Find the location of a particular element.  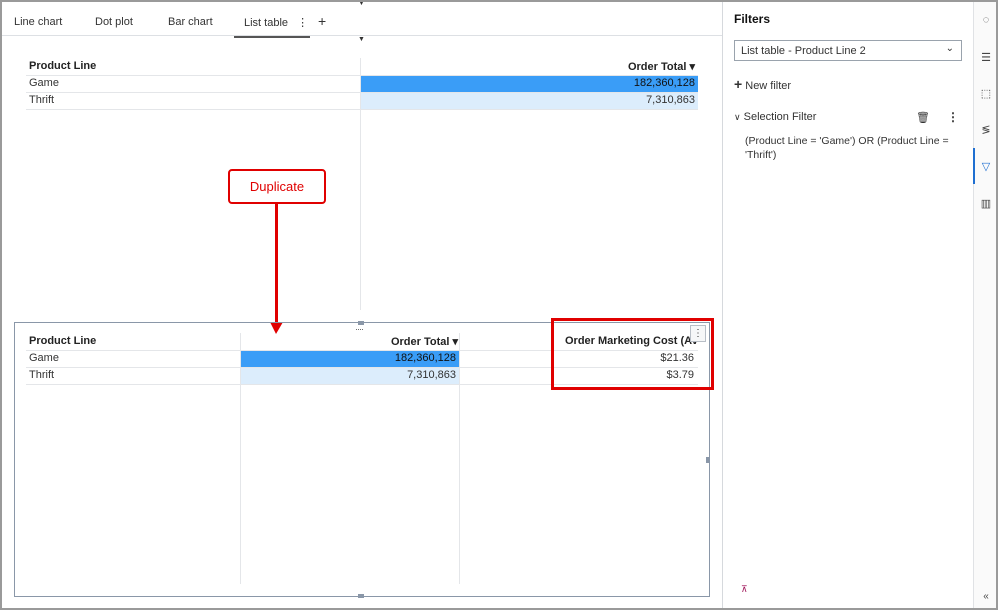

callout-duplicate: Duplicate is located at coordinates (277, 186).